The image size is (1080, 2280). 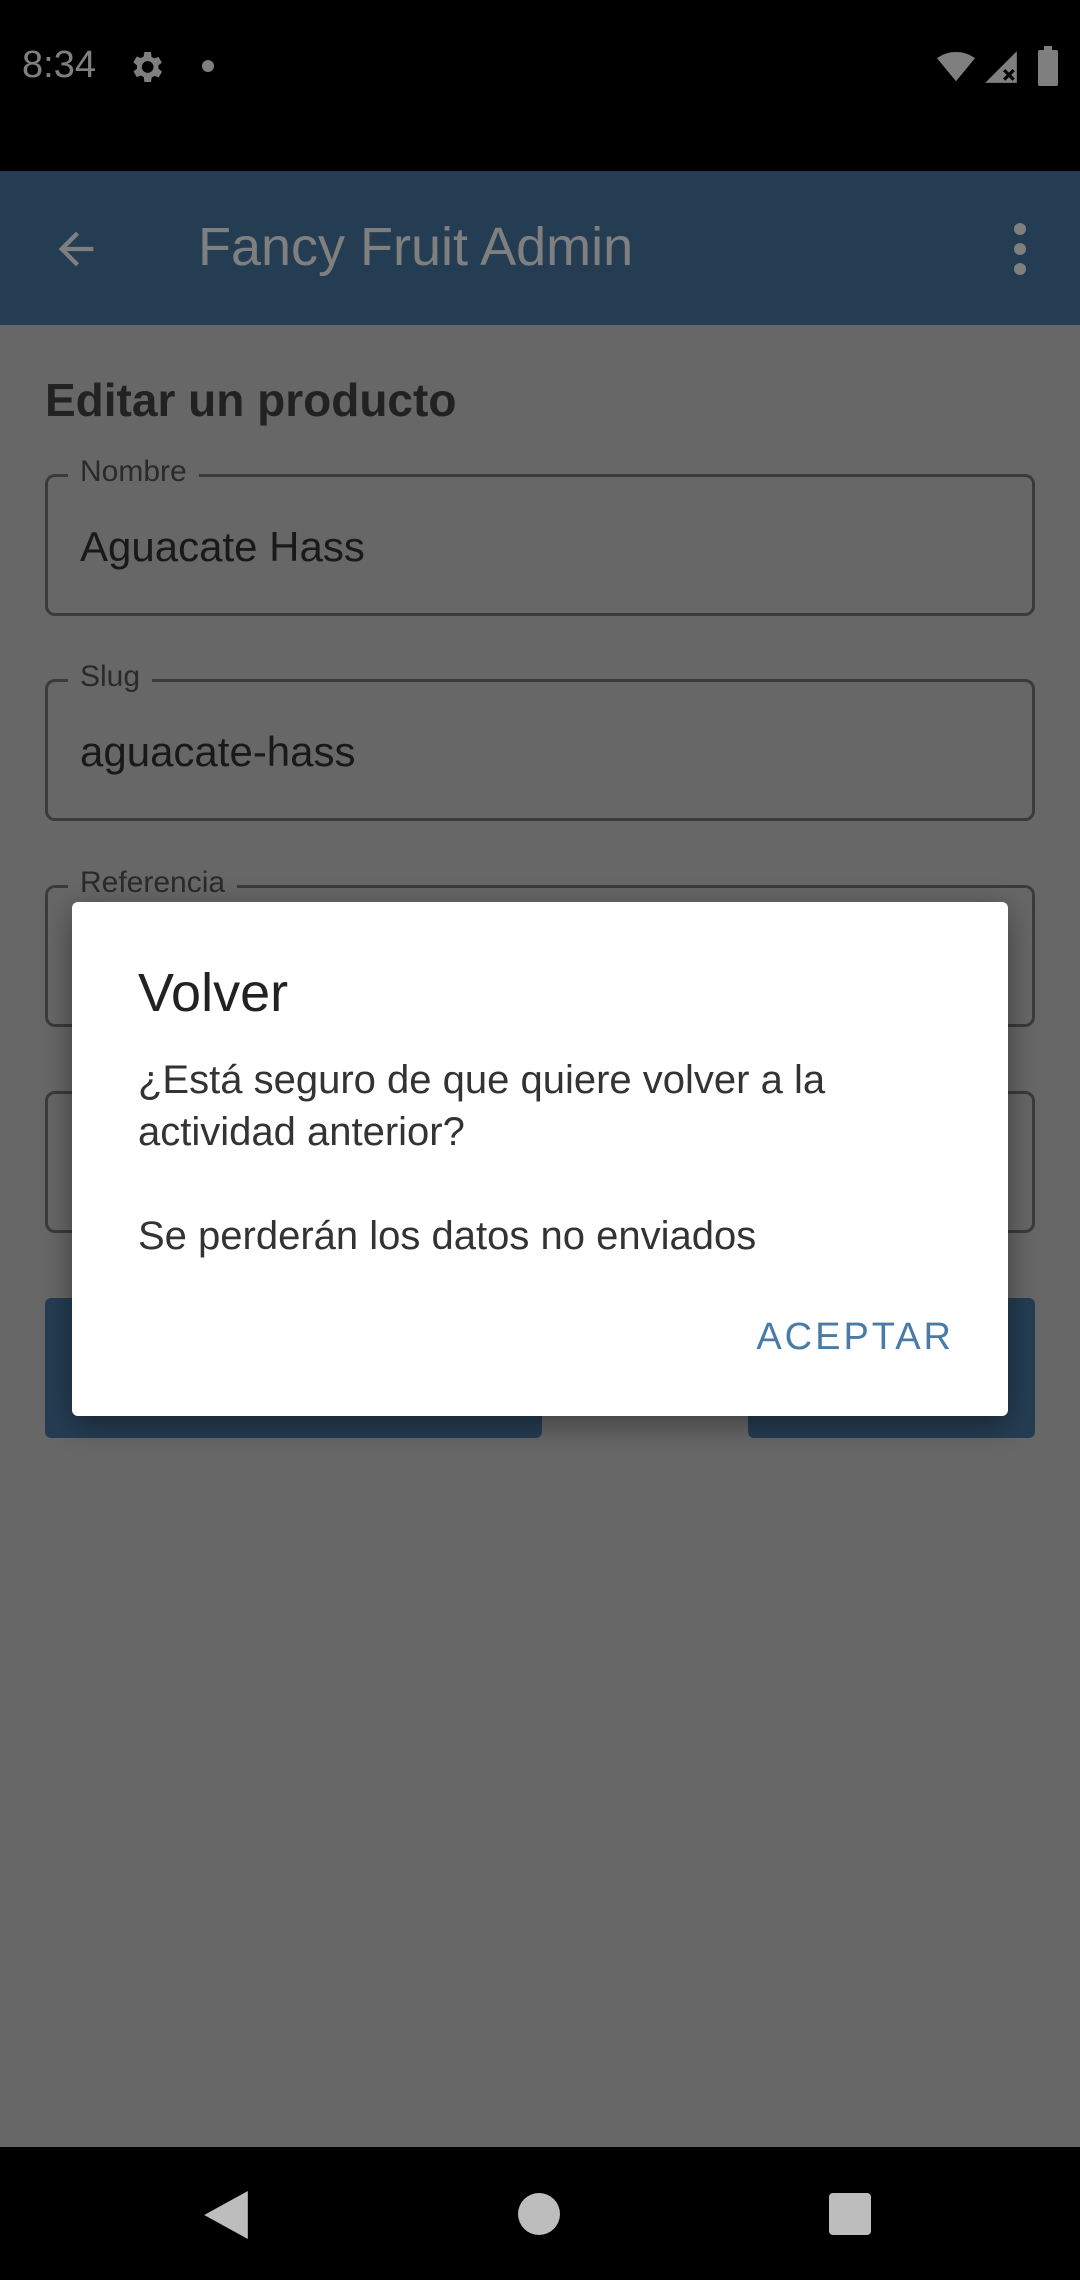 What do you see at coordinates (226, 2215) in the screenshot?
I see `nav-back-icon` at bounding box center [226, 2215].